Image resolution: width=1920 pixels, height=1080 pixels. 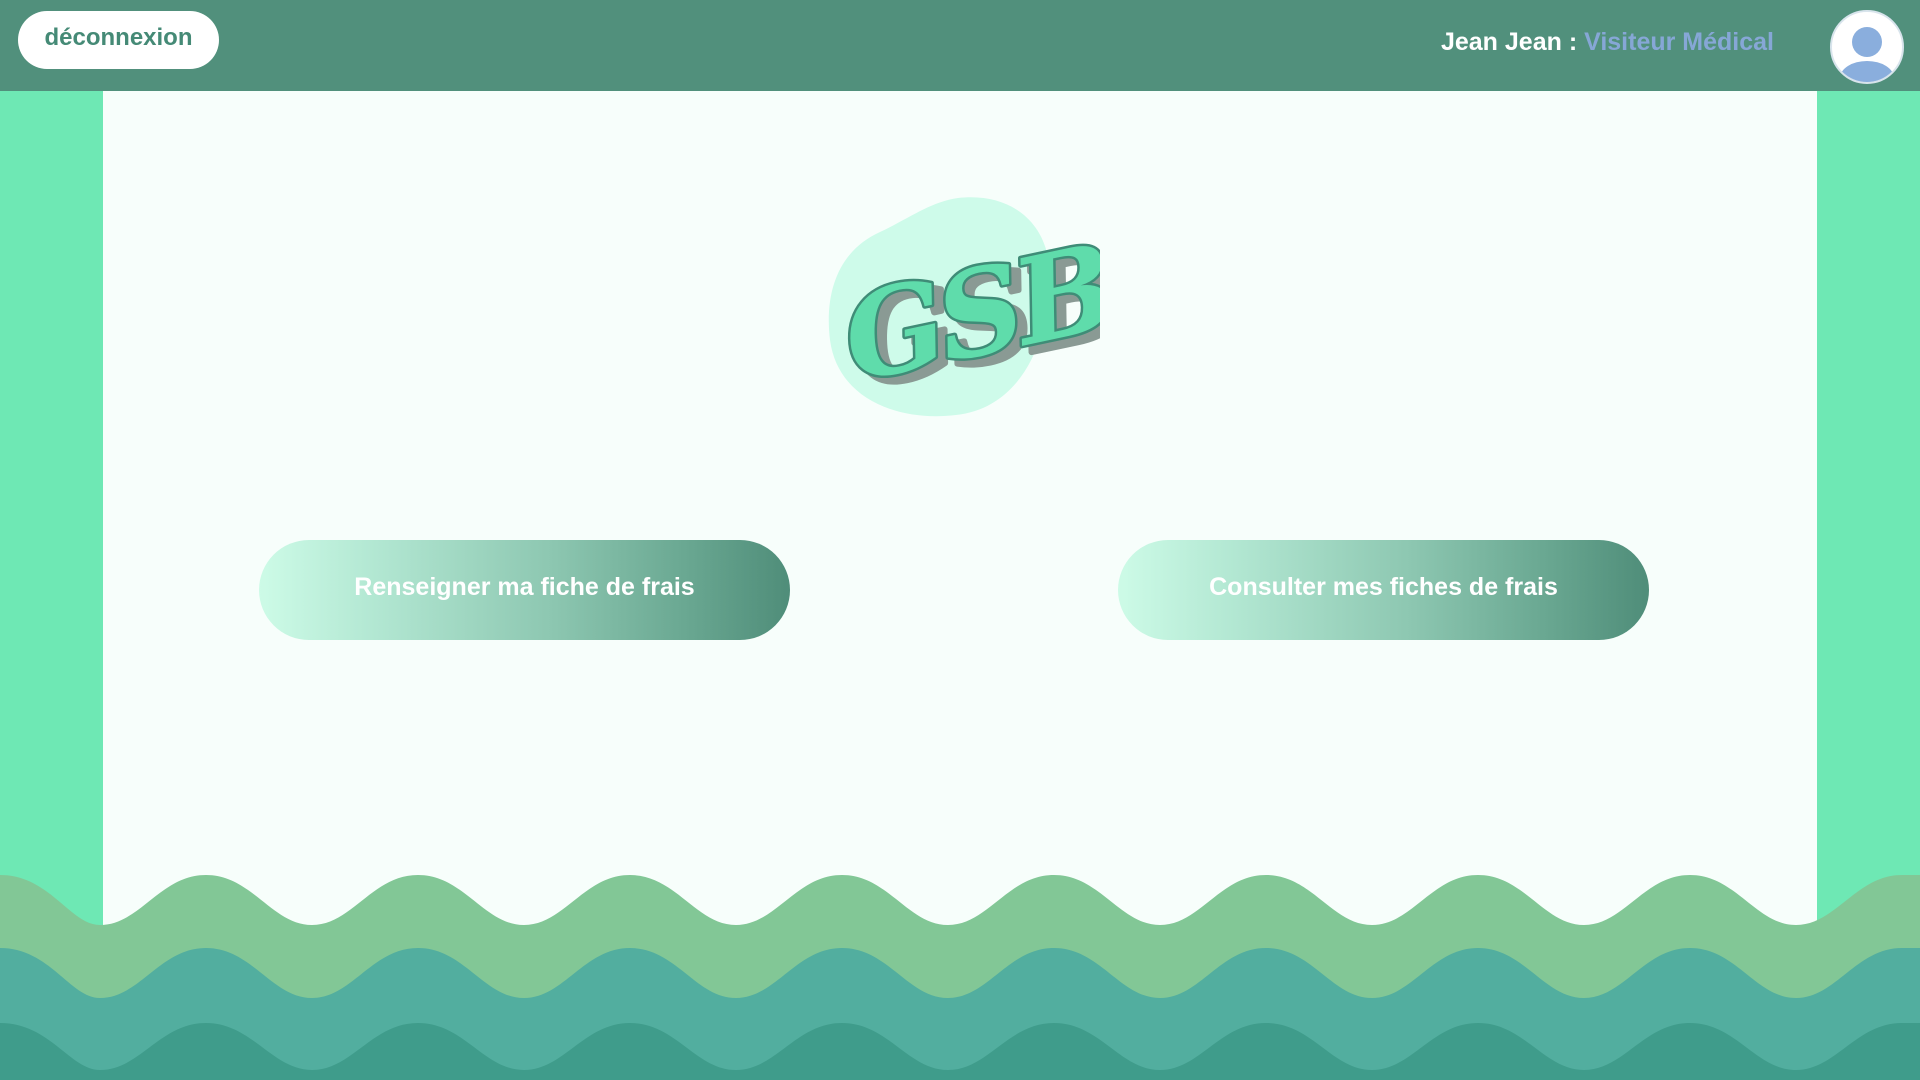 I want to click on user-name: Jean Jean, so click(x=1501, y=42).